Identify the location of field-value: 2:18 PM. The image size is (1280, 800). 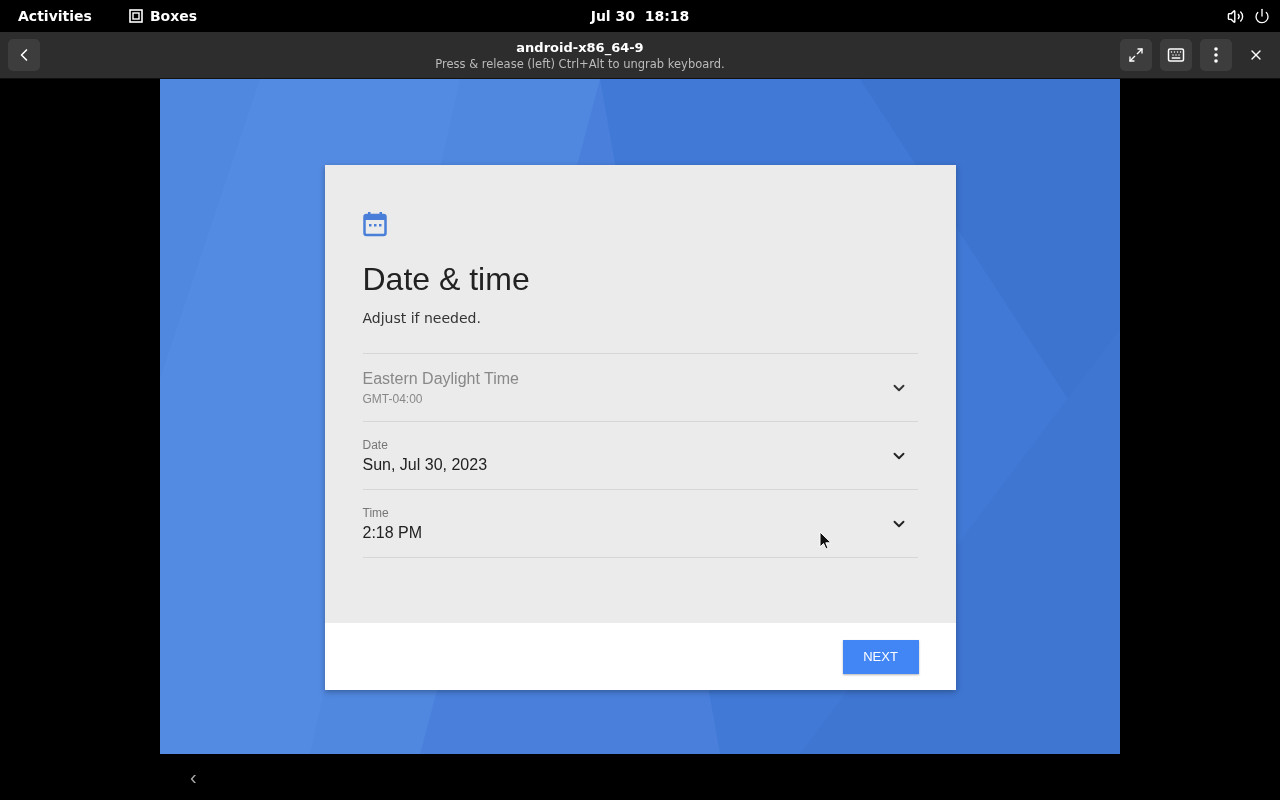
(392, 532).